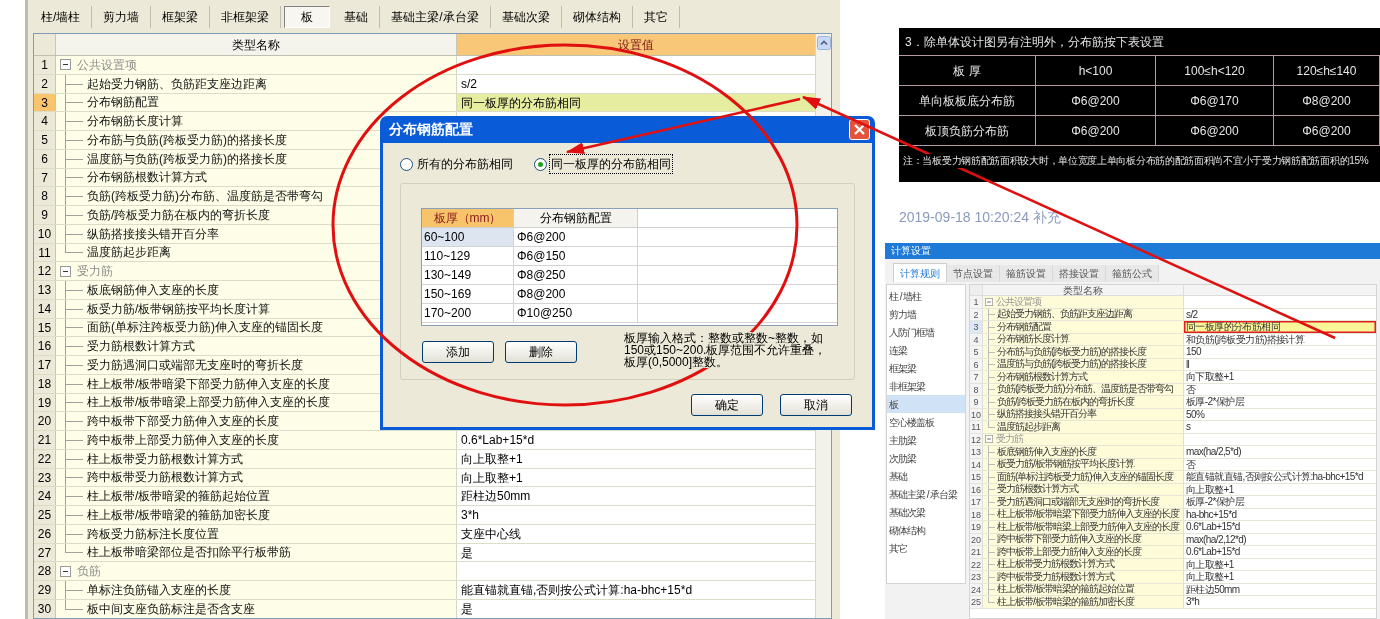 The width and height of the screenshot is (1380, 619). What do you see at coordinates (926, 314) in the screenshot?
I see `category-item: 剪力墙` at bounding box center [926, 314].